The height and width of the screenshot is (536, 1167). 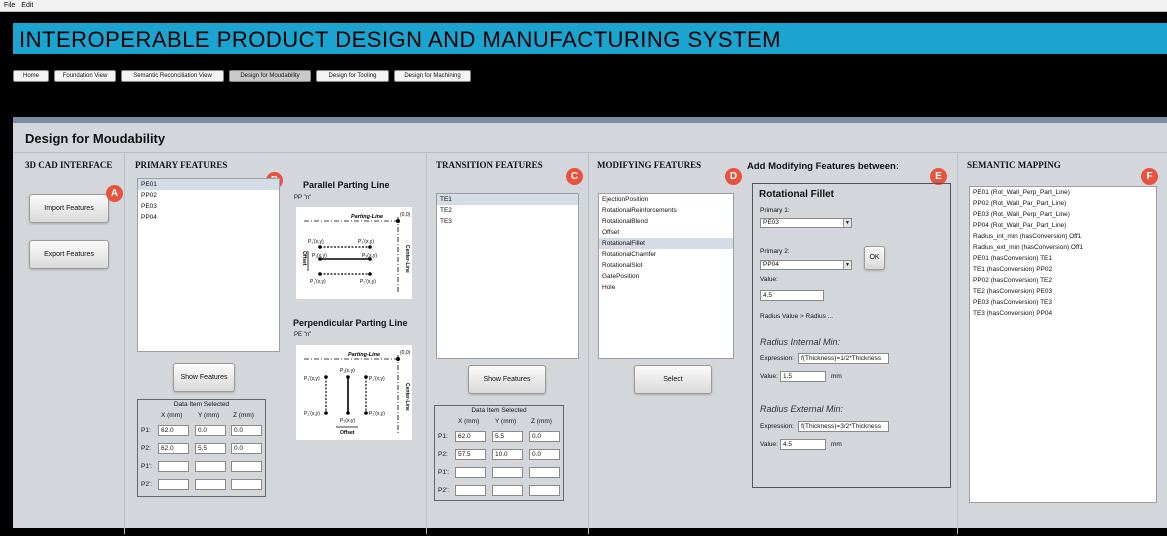 What do you see at coordinates (173, 448) in the screenshot?
I see `p2-x-field: 62.0` at bounding box center [173, 448].